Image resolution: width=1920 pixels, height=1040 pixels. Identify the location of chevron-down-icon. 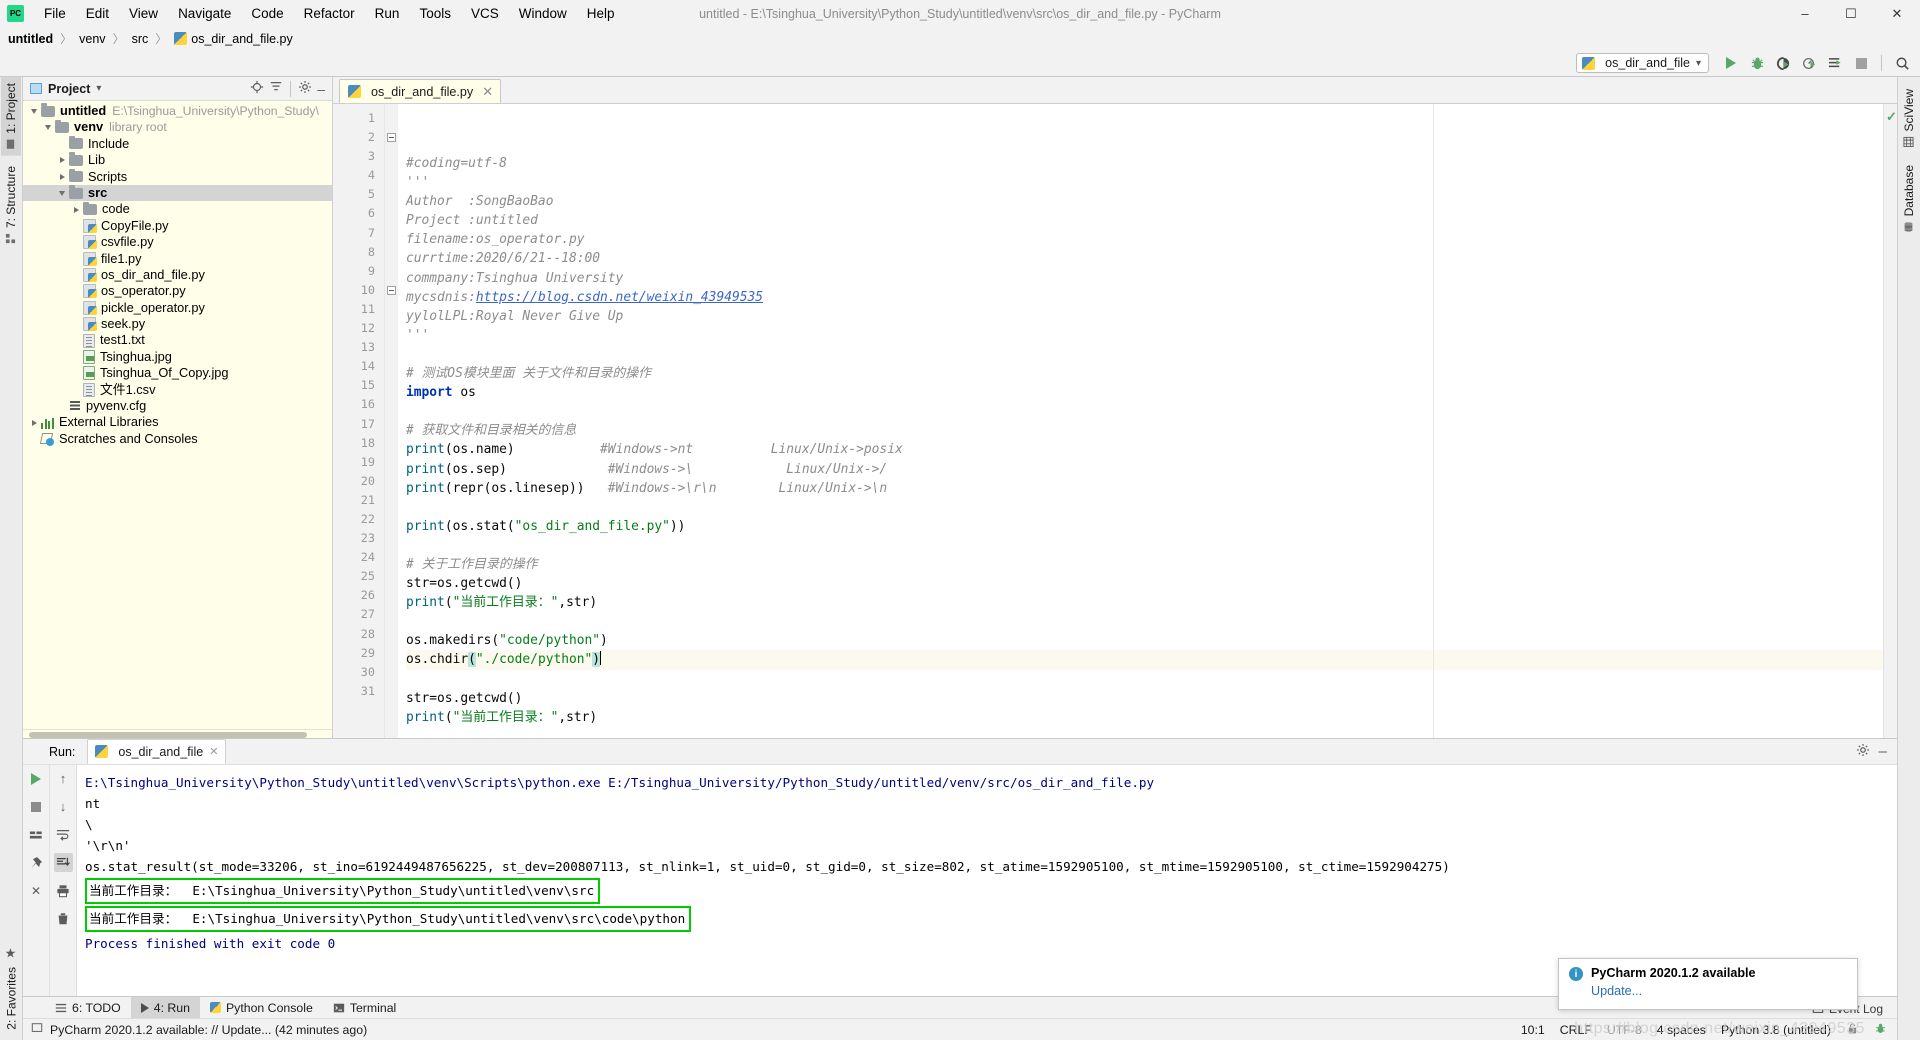
(62, 193).